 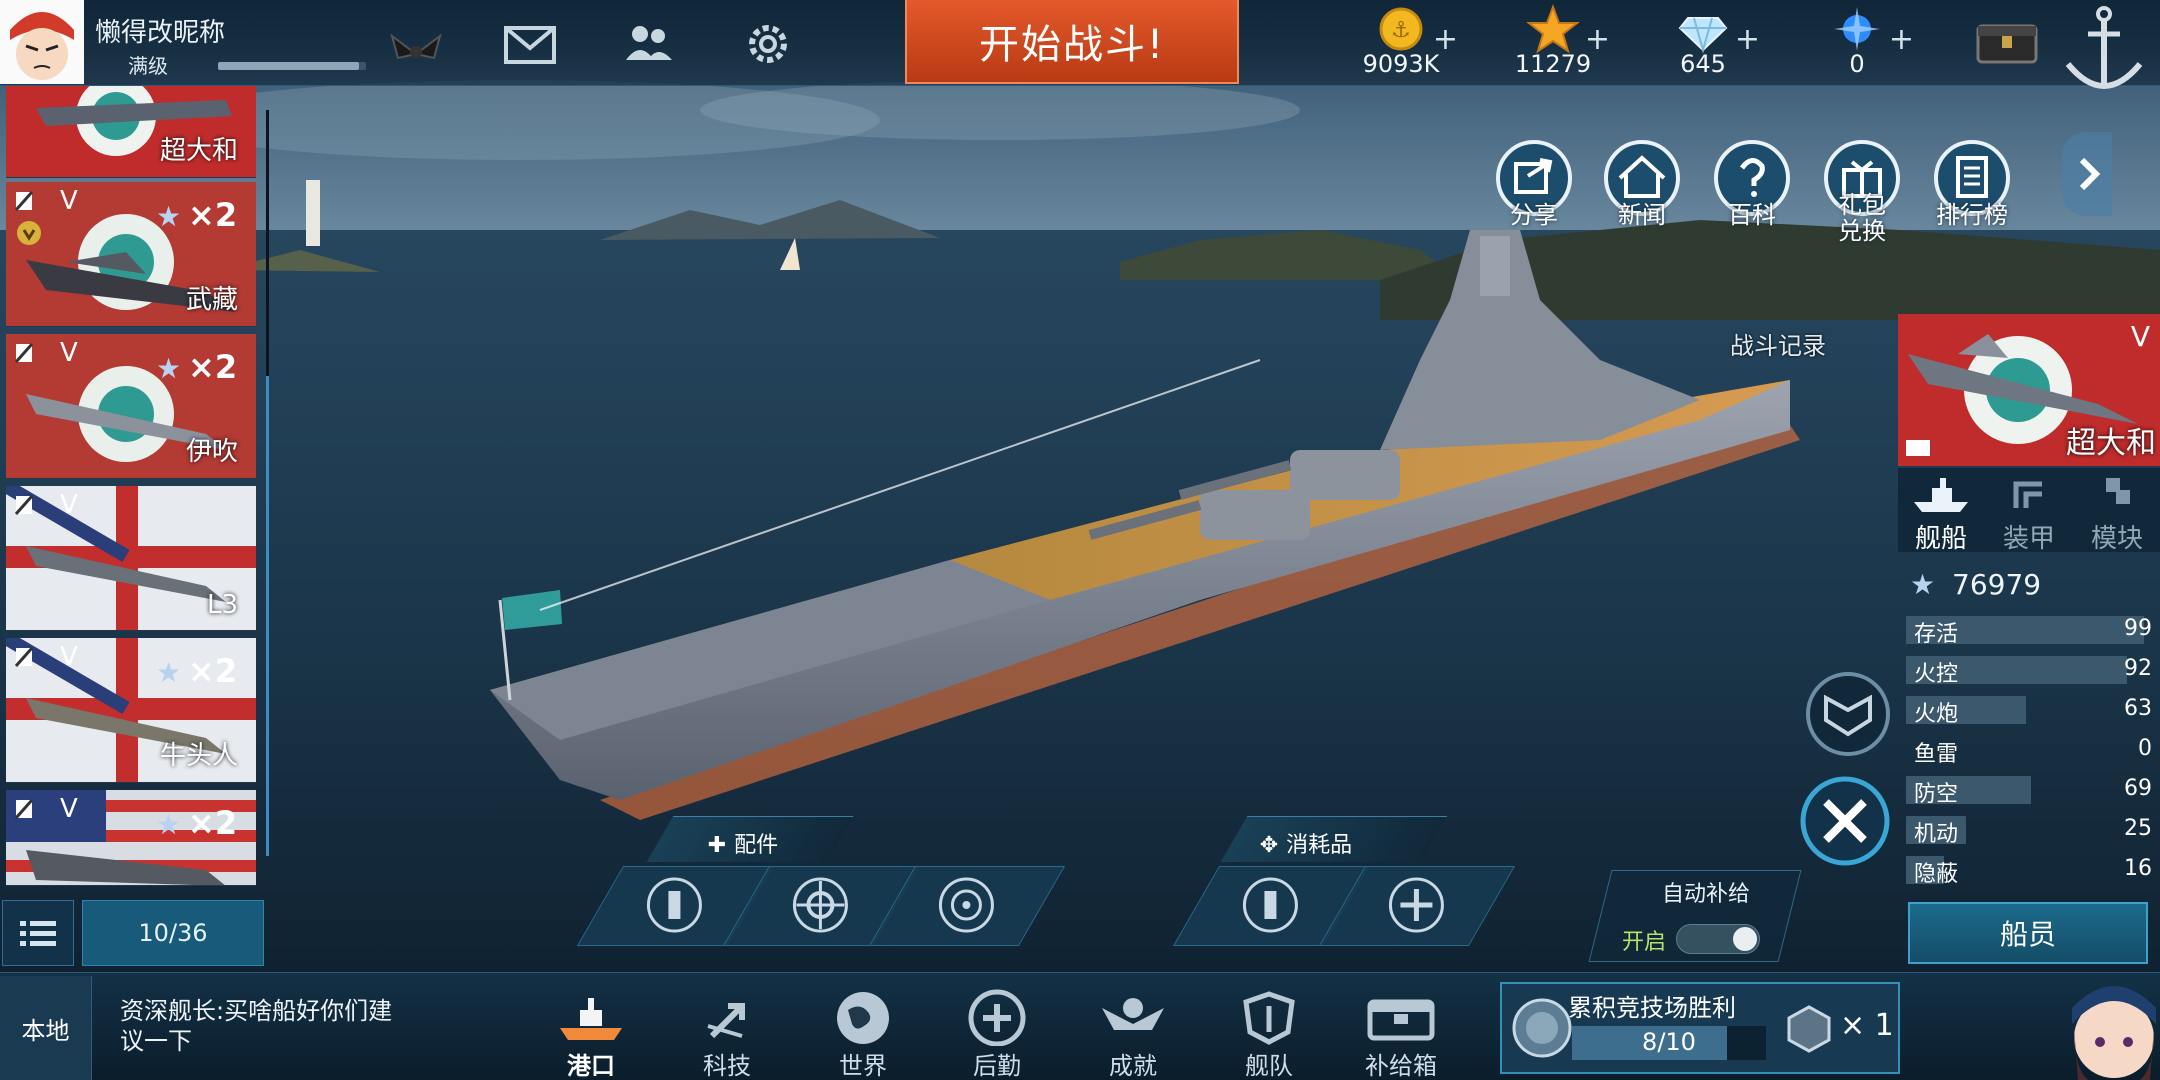 I want to click on consumables-header: ✥ 消耗品, so click(x=1334, y=839).